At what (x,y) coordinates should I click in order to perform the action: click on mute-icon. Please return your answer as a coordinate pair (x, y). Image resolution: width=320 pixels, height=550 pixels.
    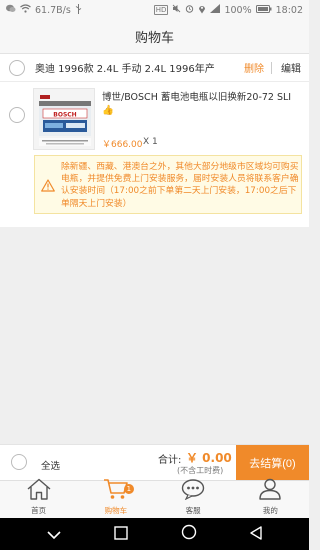
    Looking at the image, I should click on (176, 10).